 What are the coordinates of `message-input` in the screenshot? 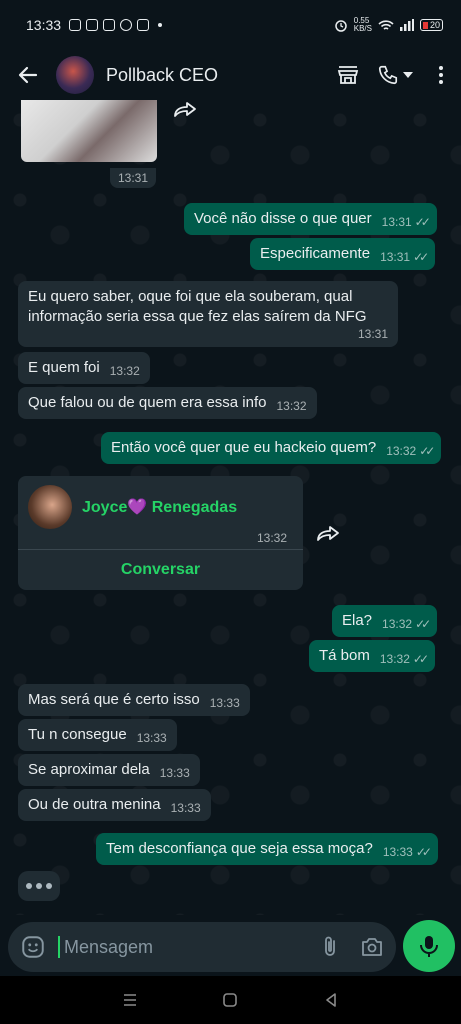 It's located at (182, 947).